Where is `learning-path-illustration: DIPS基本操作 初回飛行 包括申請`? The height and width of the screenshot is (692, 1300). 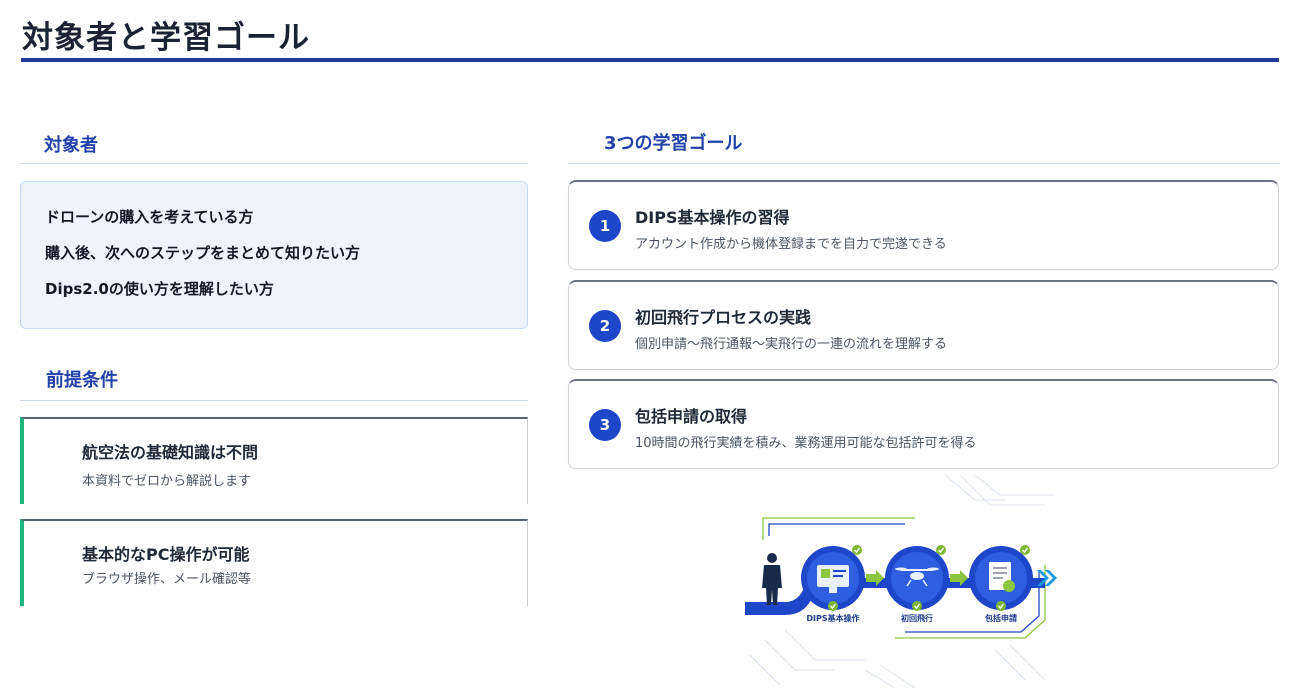
learning-path-illustration: DIPS基本操作 初回飛行 包括申請 is located at coordinates (901, 581).